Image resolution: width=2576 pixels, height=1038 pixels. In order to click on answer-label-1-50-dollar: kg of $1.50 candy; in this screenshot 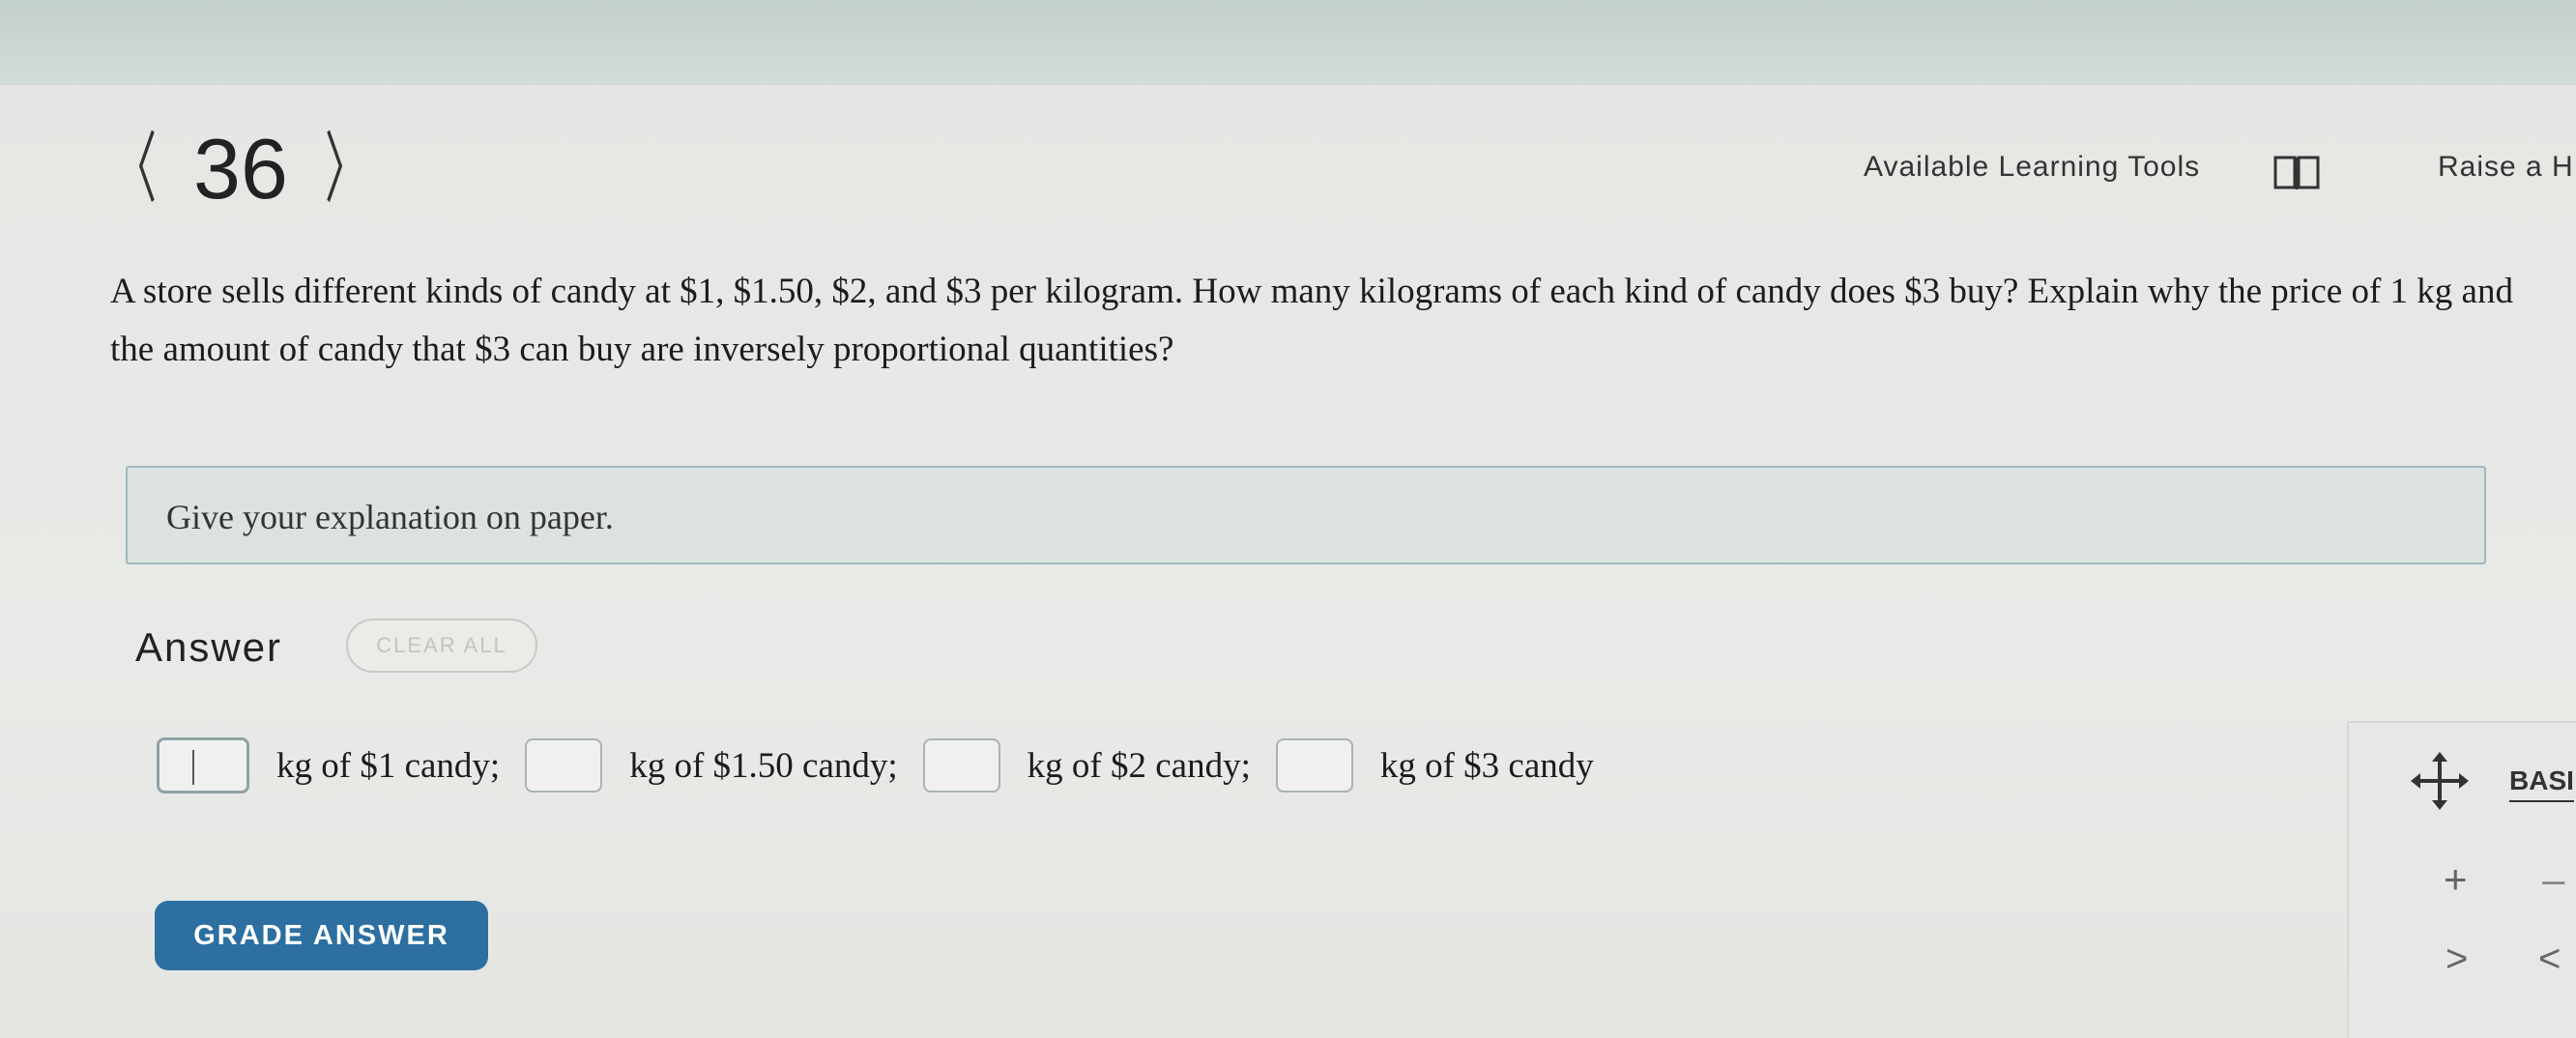, I will do `click(763, 766)`.